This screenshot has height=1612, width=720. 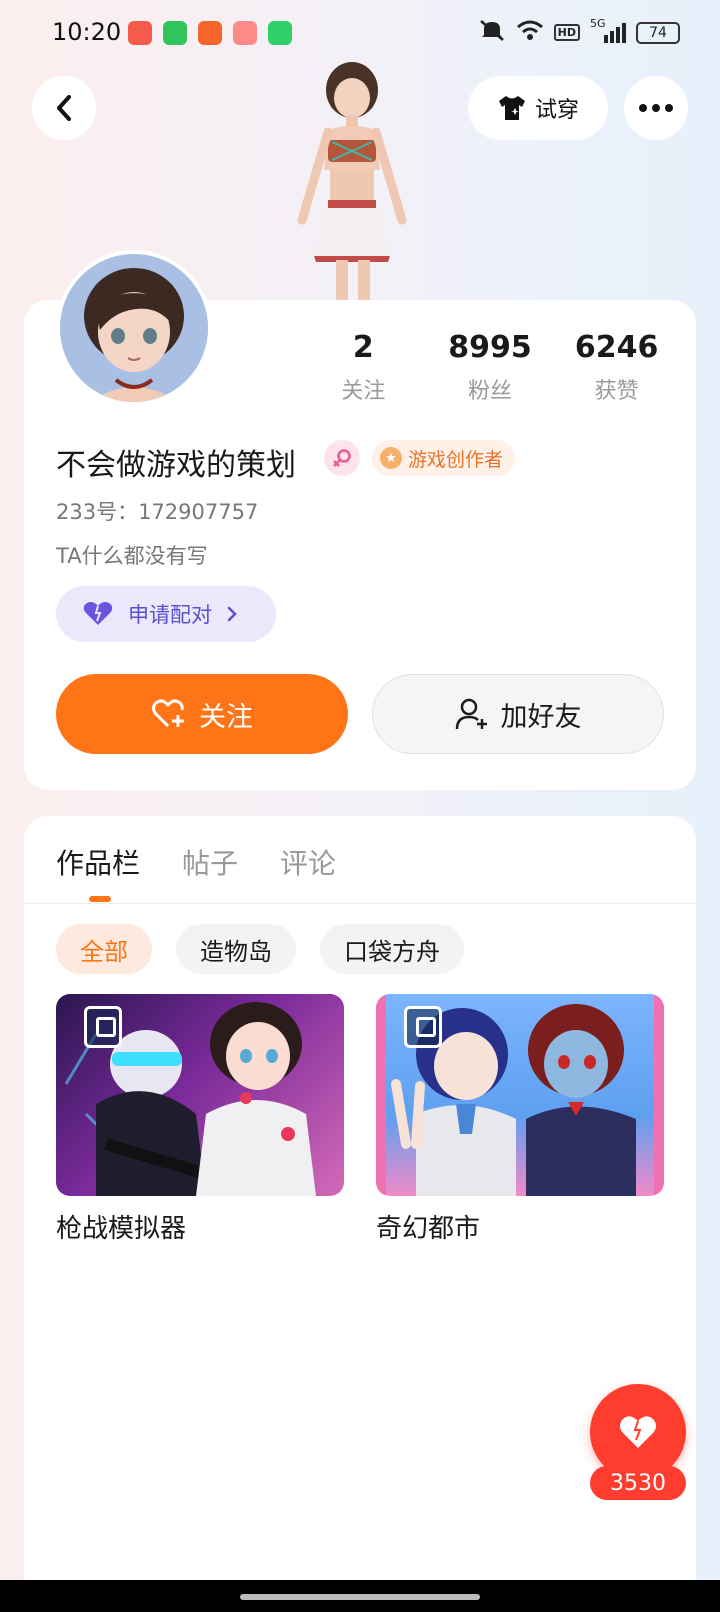 I want to click on bio-text: TA什么都没有写, so click(x=132, y=556).